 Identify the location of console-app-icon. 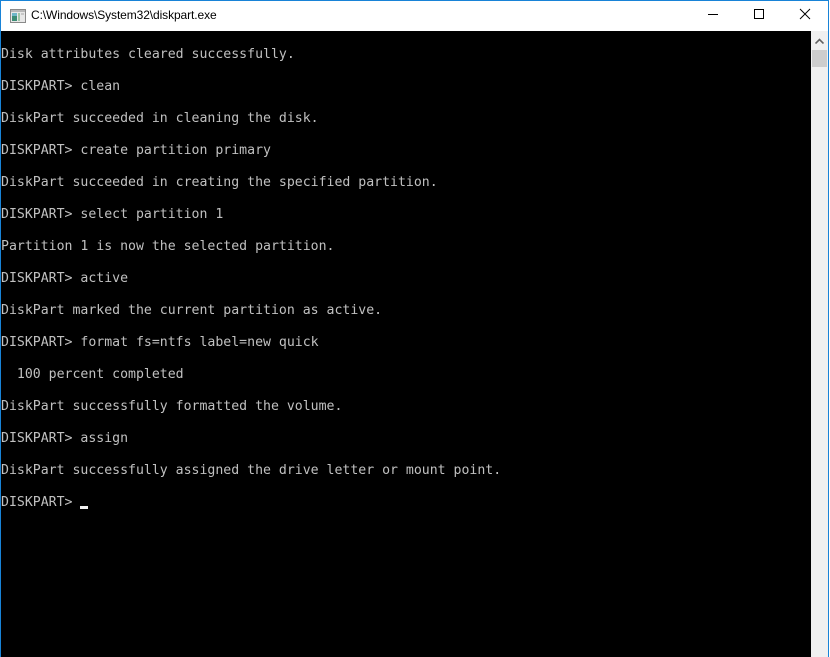
(18, 16).